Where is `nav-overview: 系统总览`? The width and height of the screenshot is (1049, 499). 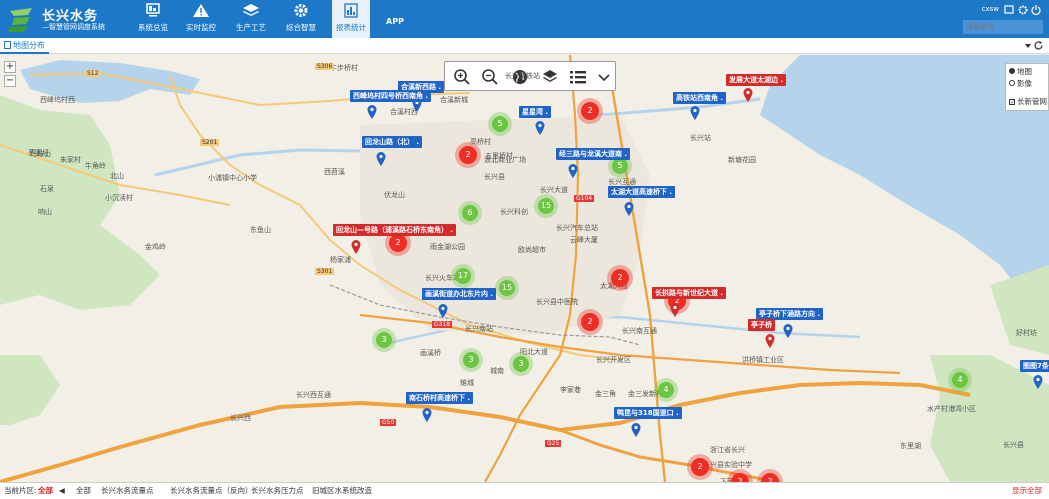
nav-overview: 系统总览 is located at coordinates (153, 19).